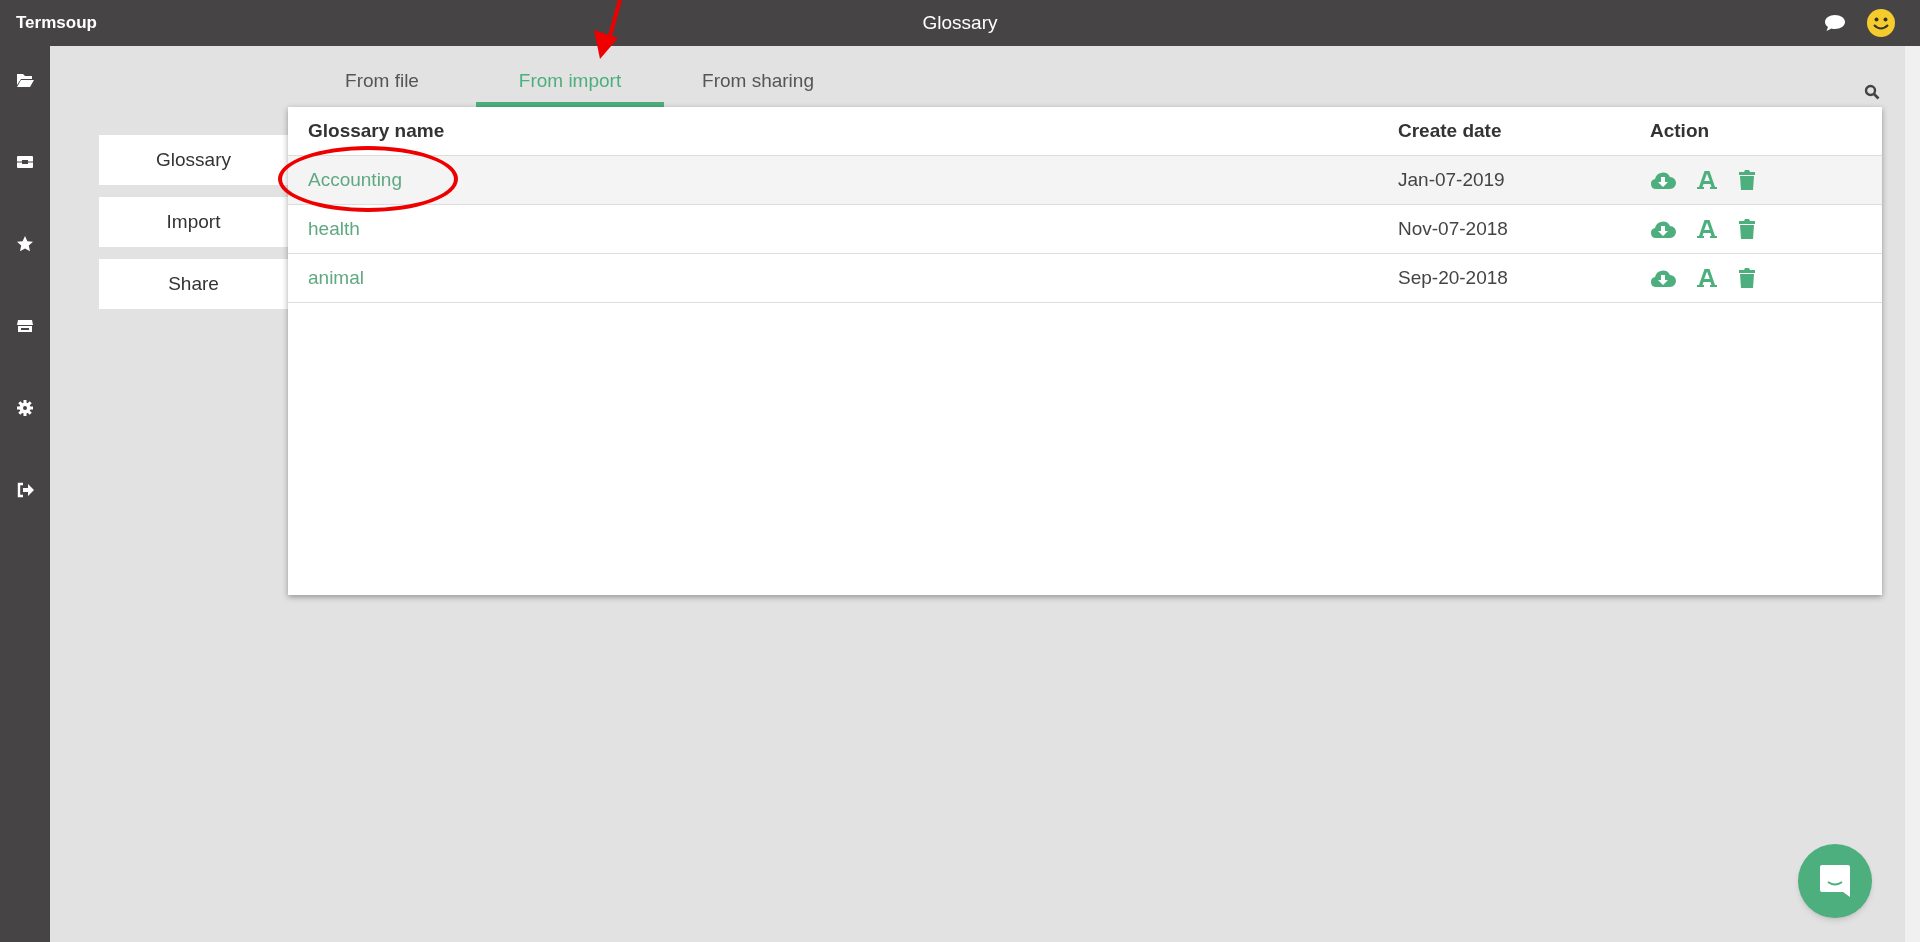 This screenshot has width=1920, height=942. Describe the element at coordinates (193, 284) in the screenshot. I see `menu-item: Share` at that location.